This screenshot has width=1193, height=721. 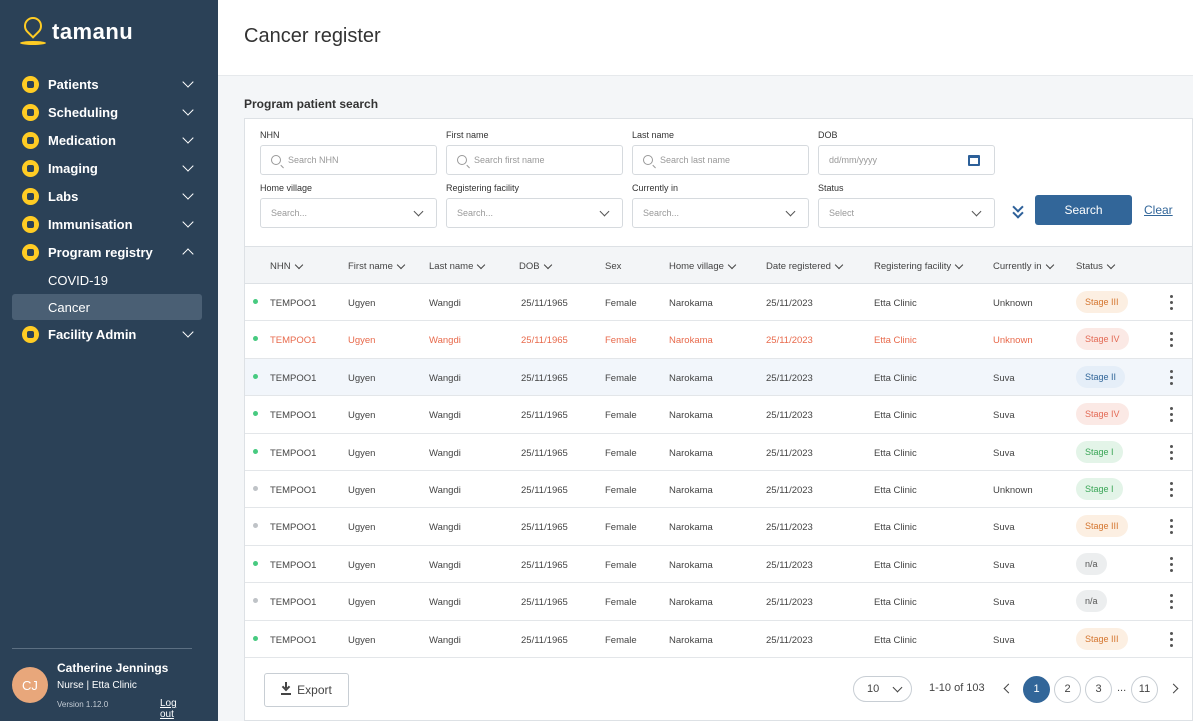 I want to click on page-button-3: 3, so click(x=1098, y=689).